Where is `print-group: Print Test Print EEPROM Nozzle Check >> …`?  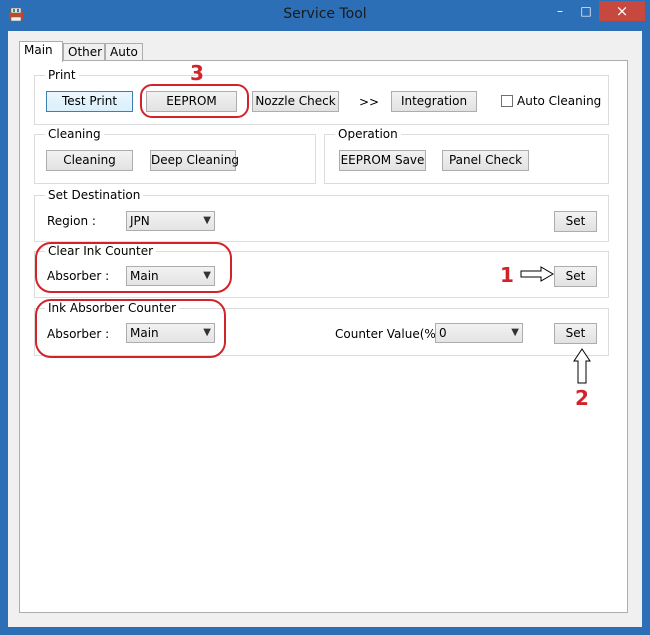
print-group: Print Test Print EEPROM Nozzle Check >> … is located at coordinates (321, 96).